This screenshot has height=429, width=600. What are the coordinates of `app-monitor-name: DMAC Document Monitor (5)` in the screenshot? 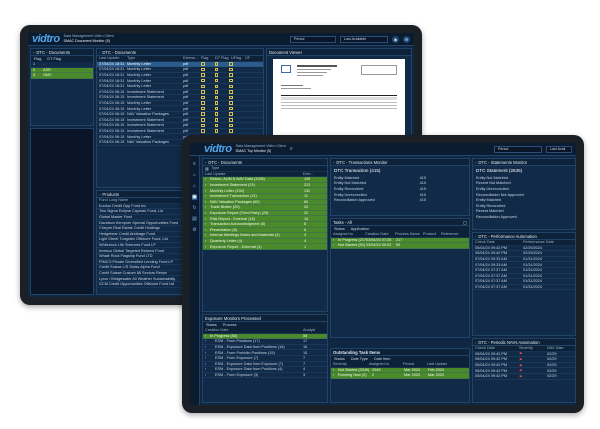 It's located at (89, 41).